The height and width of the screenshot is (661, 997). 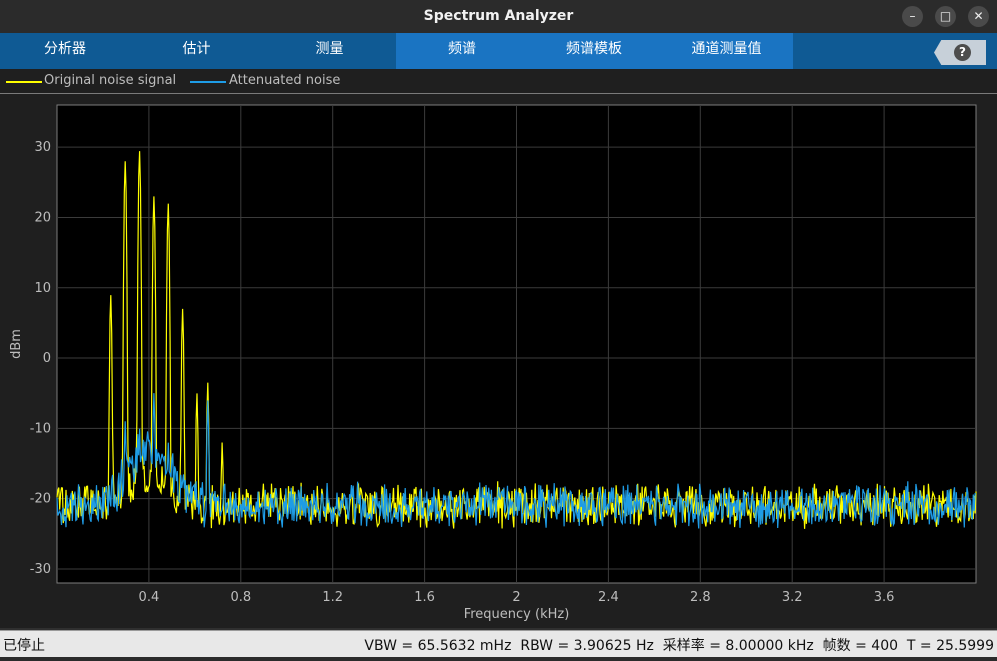 I want to click on status-state: 已停止, so click(x=24, y=646).